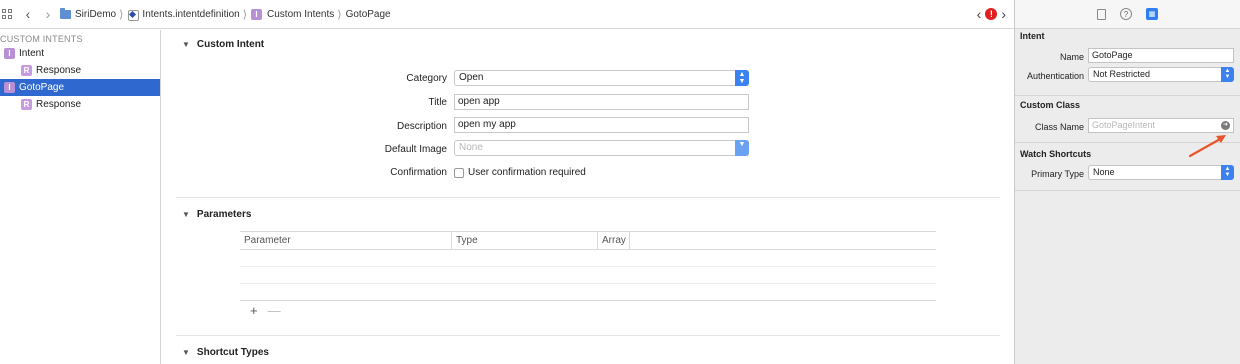 Image resolution: width=1240 pixels, height=364 pixels. What do you see at coordinates (274, 310) in the screenshot?
I see `remove-parameter-button: —` at bounding box center [274, 310].